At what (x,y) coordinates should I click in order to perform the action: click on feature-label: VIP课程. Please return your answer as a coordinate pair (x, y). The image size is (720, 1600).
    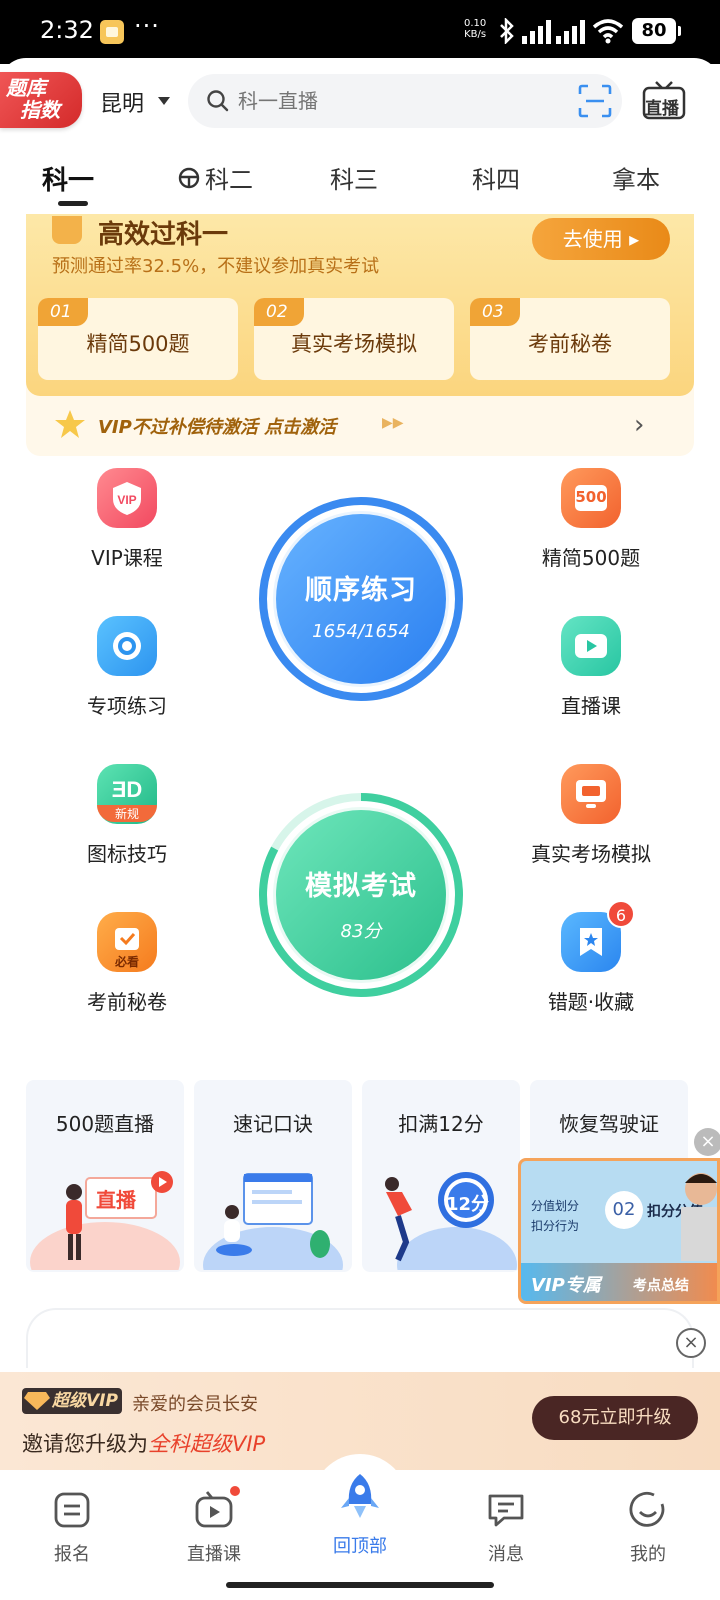
    Looking at the image, I should click on (127, 558).